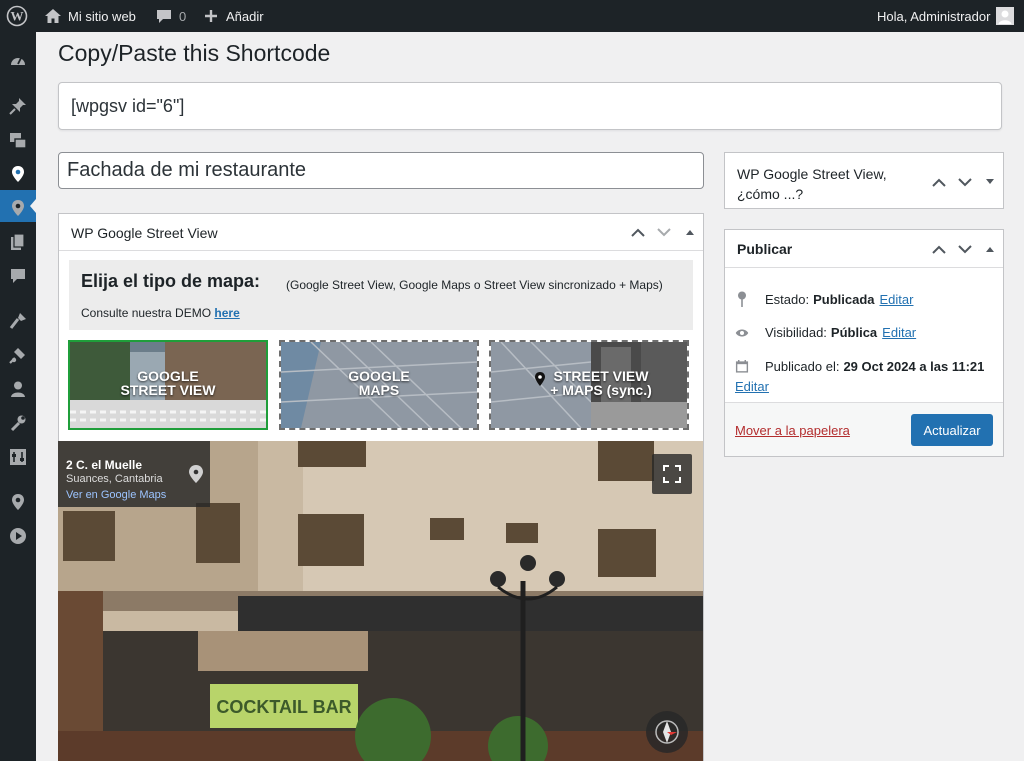 This screenshot has height=761, width=1024. What do you see at coordinates (168, 390) in the screenshot?
I see `tile-street-view-line2: STREET VIEW` at bounding box center [168, 390].